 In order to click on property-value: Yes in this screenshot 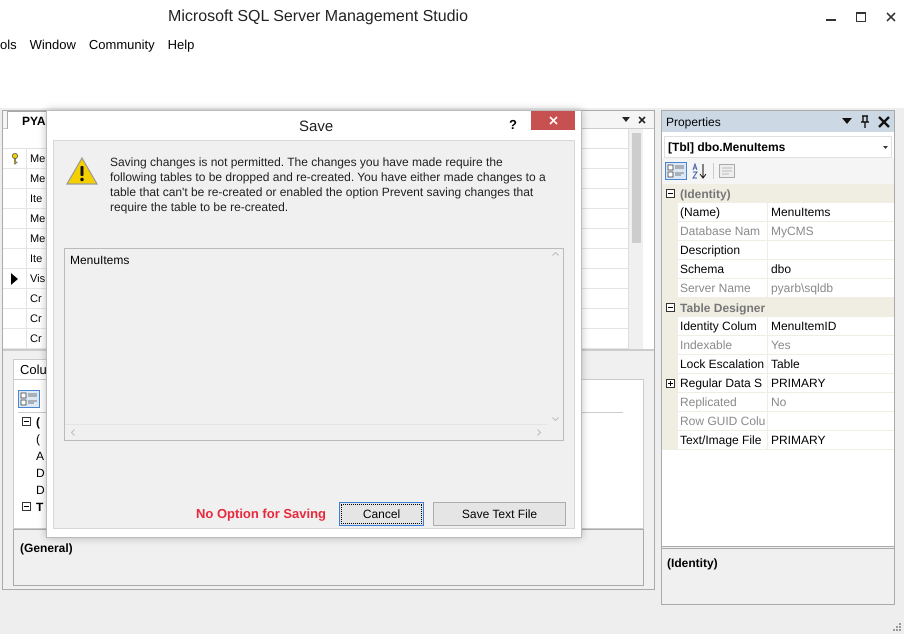, I will do `click(781, 345)`.